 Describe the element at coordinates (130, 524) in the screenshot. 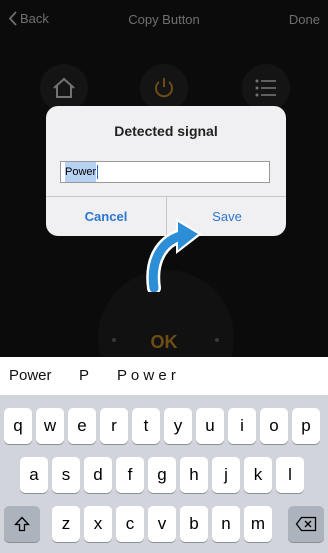

I see `key: c` at that location.